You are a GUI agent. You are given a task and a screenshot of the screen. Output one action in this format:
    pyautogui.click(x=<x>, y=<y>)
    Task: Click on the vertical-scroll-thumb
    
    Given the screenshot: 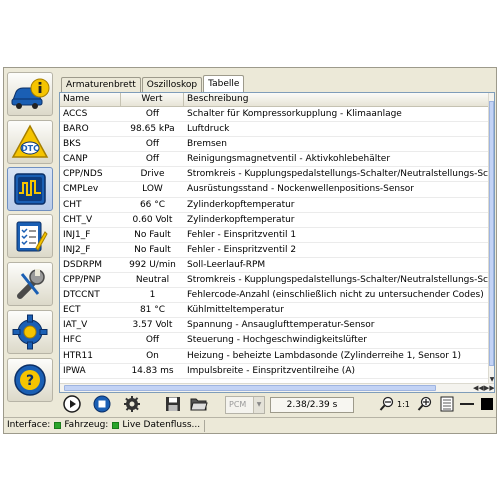 What is the action you would take?
    pyautogui.click(x=491, y=233)
    